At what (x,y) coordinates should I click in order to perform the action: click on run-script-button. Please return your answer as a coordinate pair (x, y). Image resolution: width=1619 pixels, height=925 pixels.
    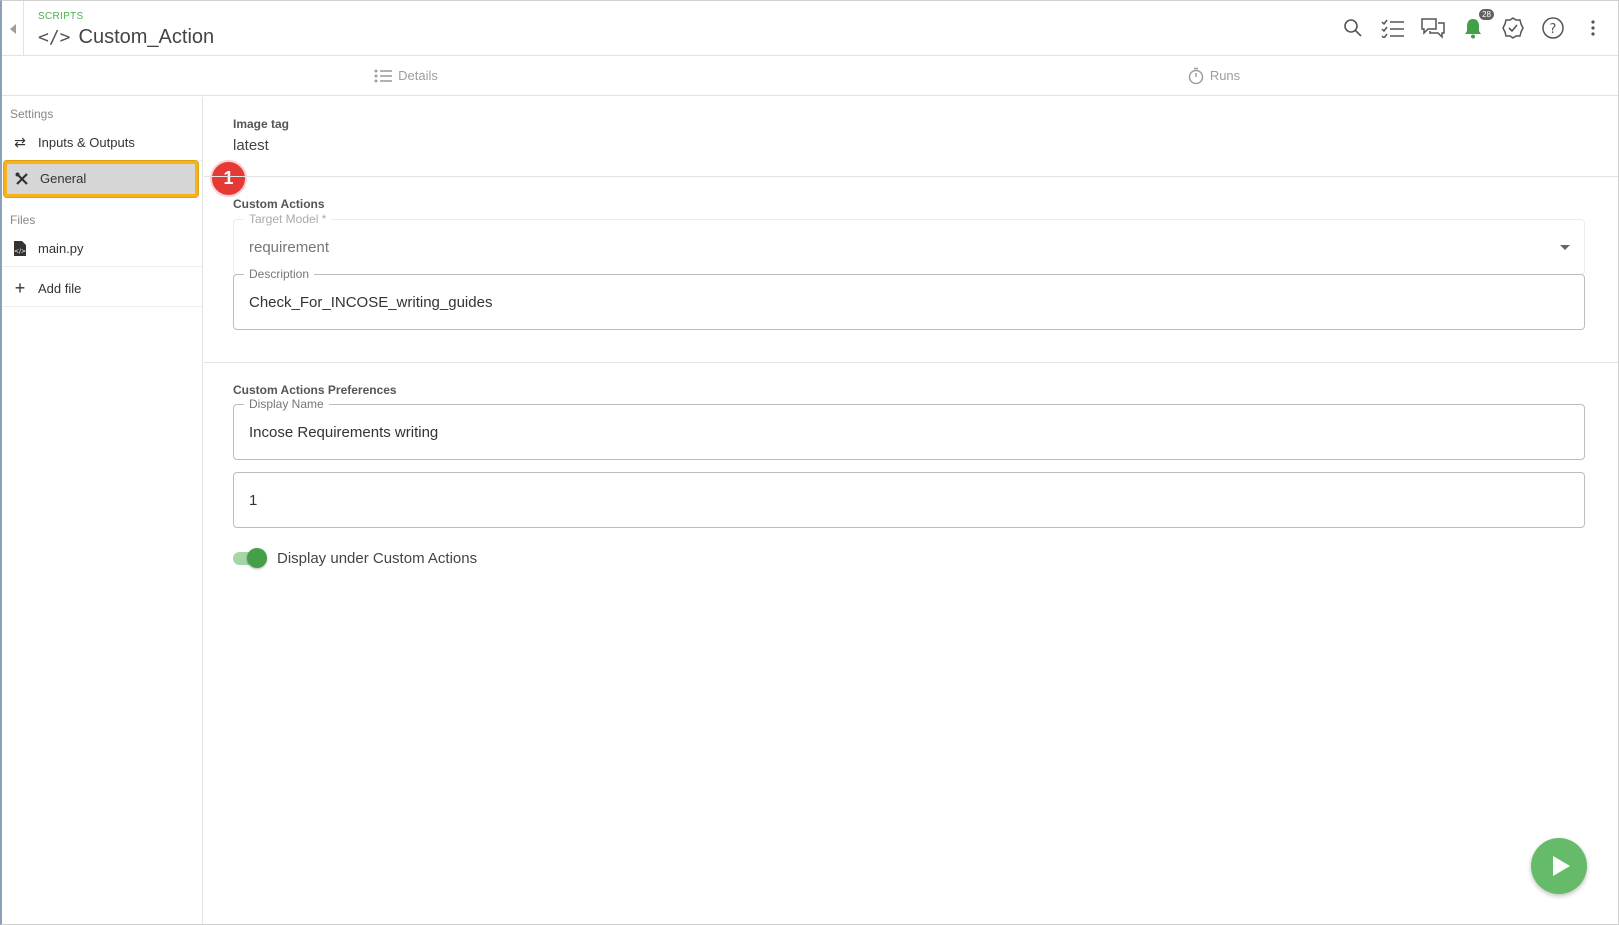
    Looking at the image, I should click on (1559, 866).